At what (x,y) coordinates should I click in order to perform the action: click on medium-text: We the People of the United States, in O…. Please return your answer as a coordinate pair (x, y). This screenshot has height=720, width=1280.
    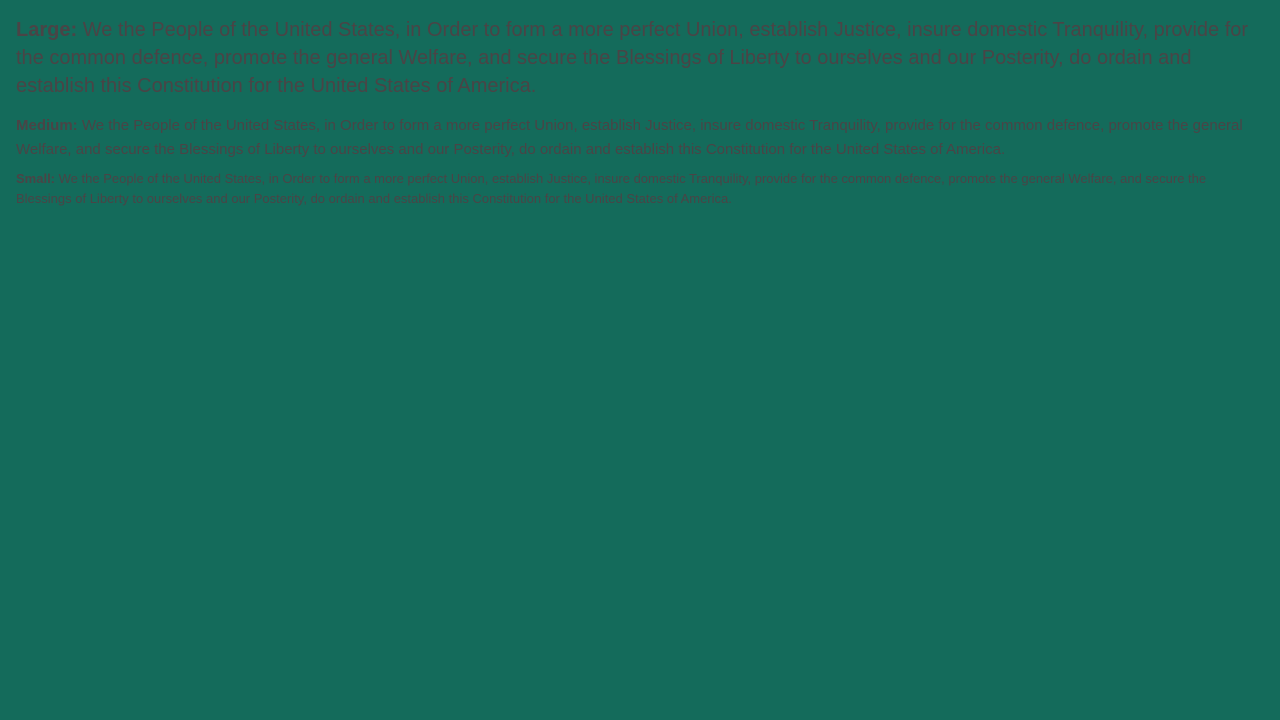
    Looking at the image, I should click on (629, 137).